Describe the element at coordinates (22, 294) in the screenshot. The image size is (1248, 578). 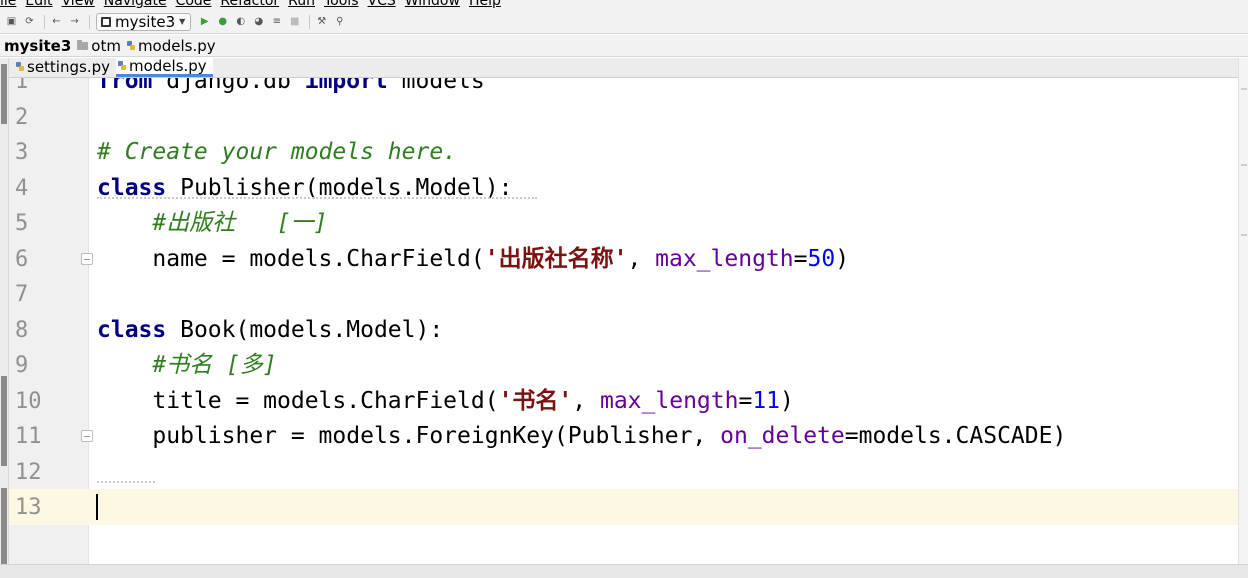
I see `line-number: 7` at that location.